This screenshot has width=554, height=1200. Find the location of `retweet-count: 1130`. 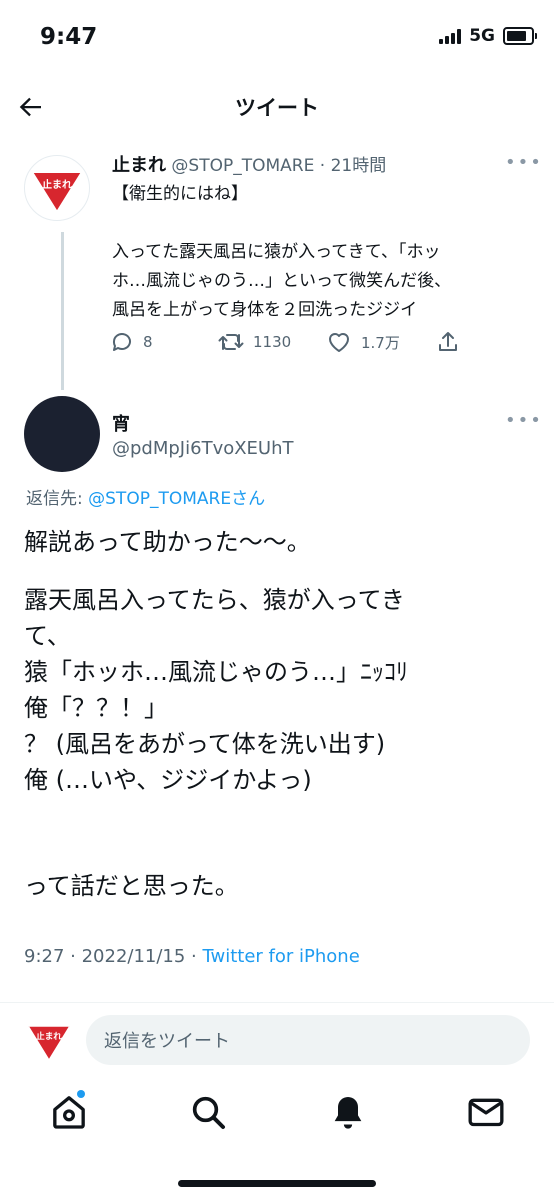

retweet-count: 1130 is located at coordinates (272, 342).